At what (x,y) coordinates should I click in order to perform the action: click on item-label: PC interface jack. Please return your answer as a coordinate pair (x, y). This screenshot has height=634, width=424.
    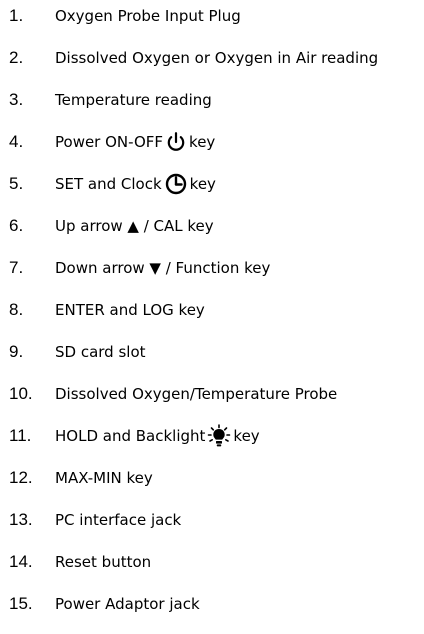
    Looking at the image, I should click on (118, 520).